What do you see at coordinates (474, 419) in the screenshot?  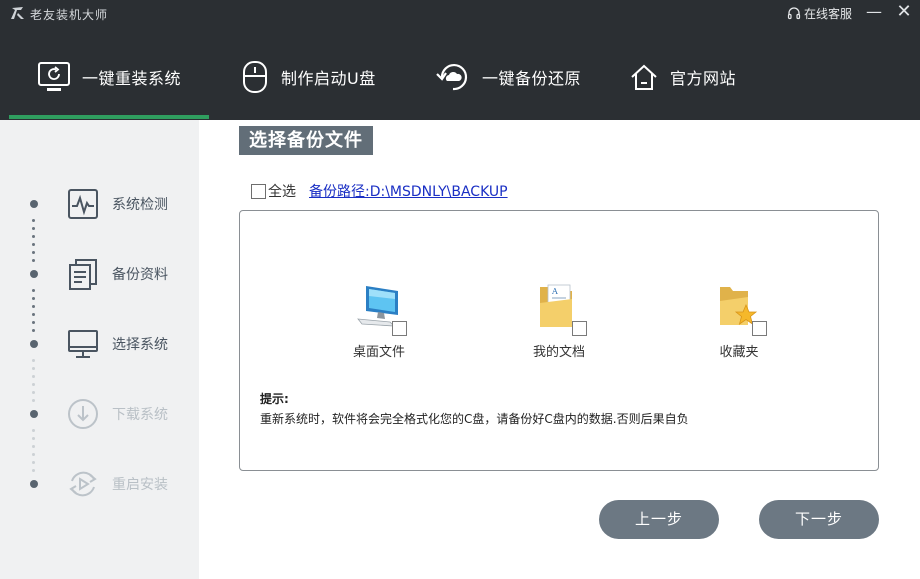 I see `tip-text: 重新系统时，软件将会完全格式化您的C盘，请备份好C盘内的数据.否则后果自负` at bounding box center [474, 419].